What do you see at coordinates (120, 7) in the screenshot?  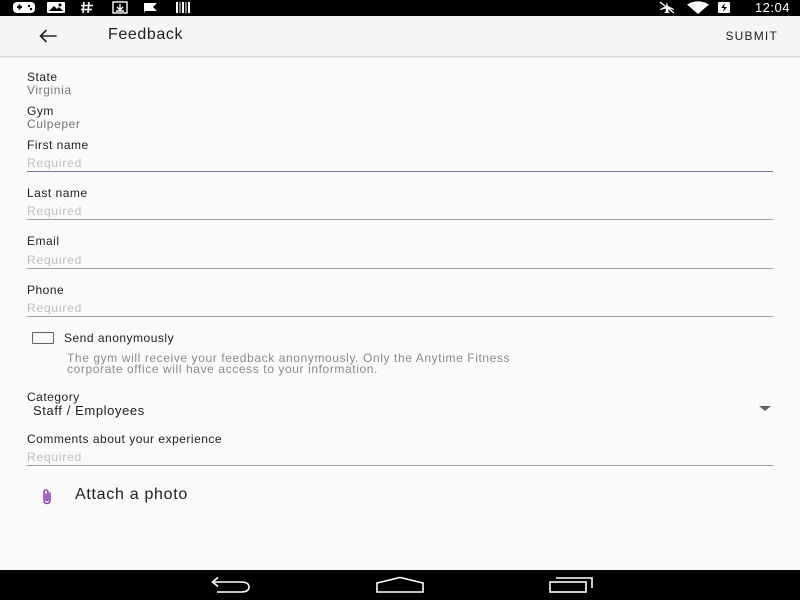 I see `download-icon` at bounding box center [120, 7].